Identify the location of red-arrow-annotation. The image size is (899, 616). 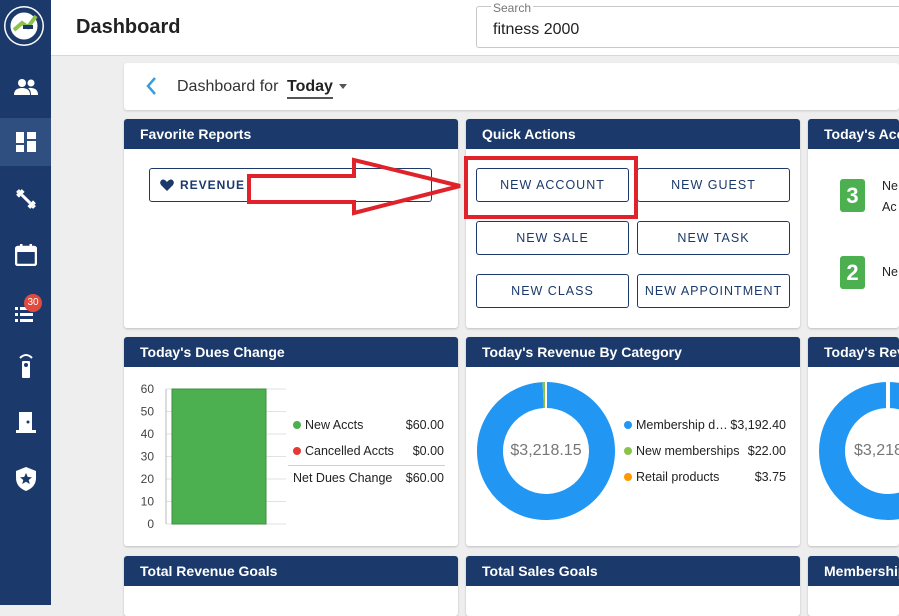
(354, 186).